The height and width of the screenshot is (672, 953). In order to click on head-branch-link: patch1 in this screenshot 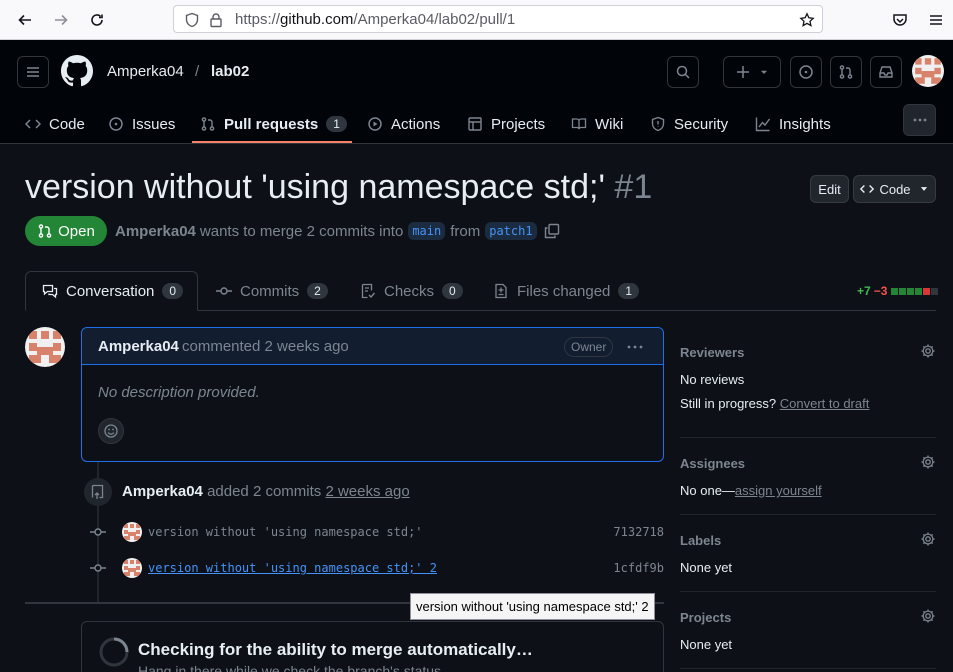, I will do `click(511, 231)`.